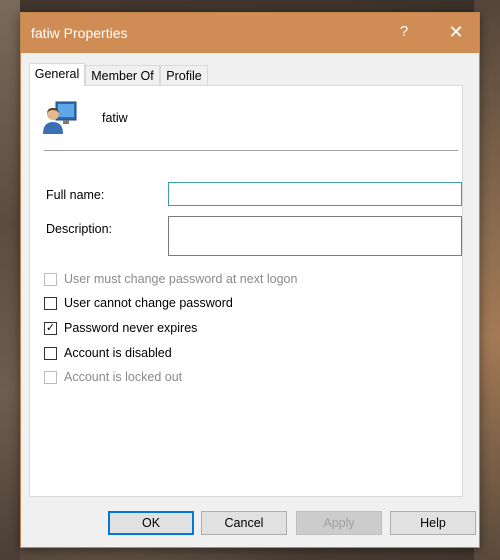 This screenshot has width=500, height=560. I want to click on separator-line, so click(251, 150).